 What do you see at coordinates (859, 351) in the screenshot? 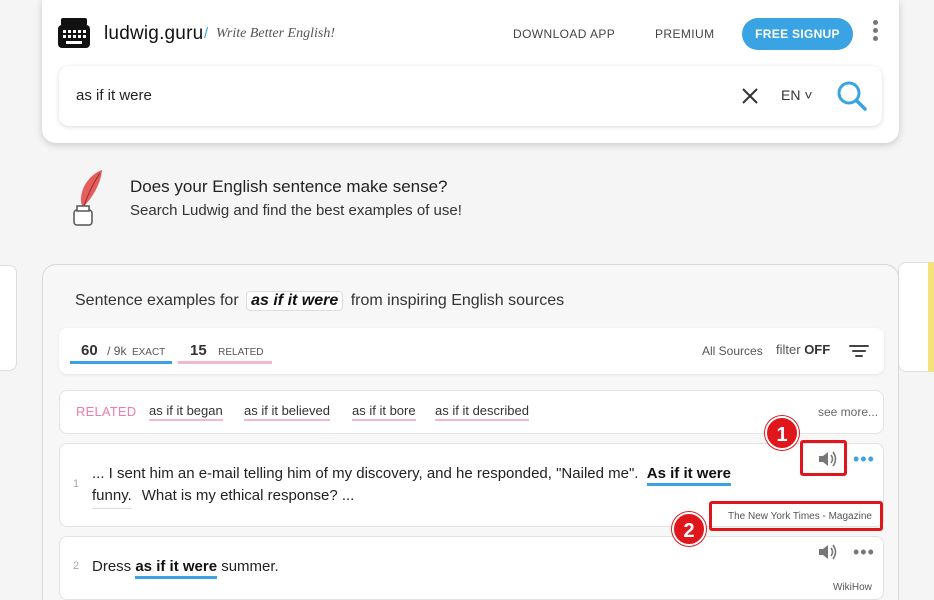
I see `filter-icon` at bounding box center [859, 351].